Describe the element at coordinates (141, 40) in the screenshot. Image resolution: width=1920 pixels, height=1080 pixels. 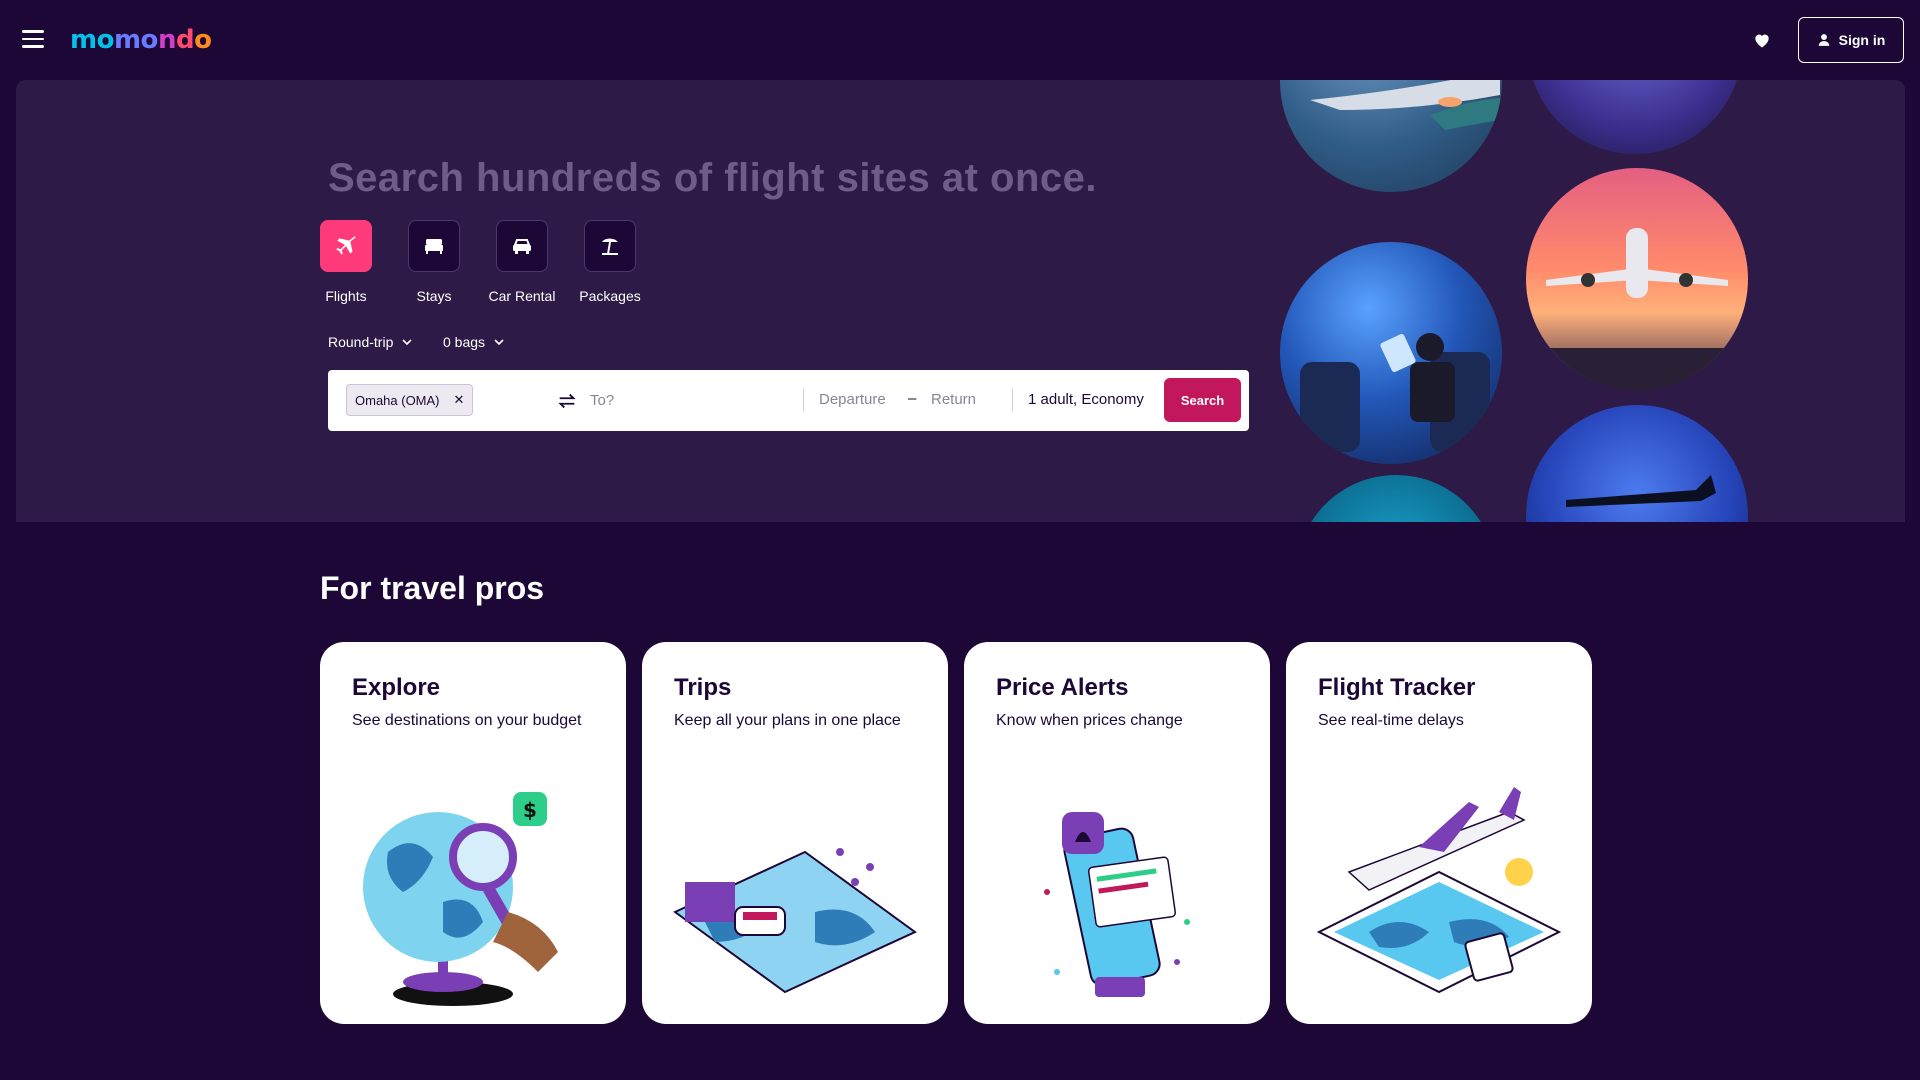
I see `momondo-logo: momondo` at that location.